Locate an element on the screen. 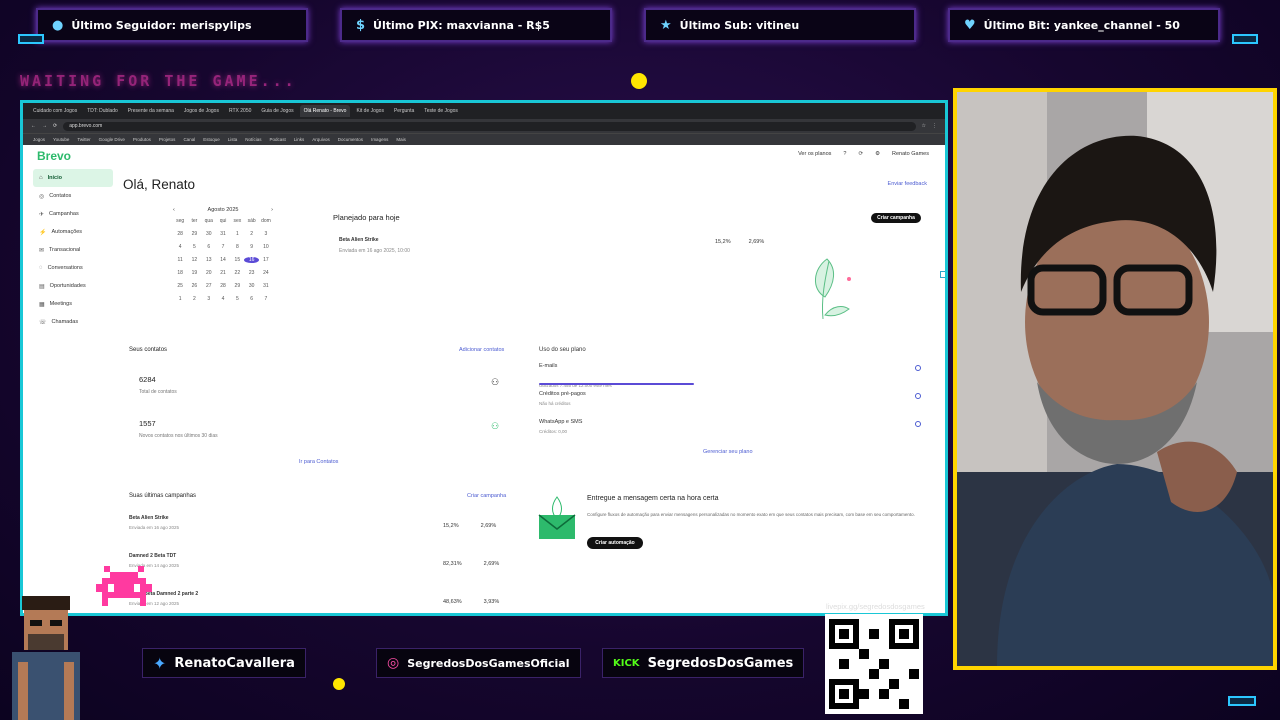 The image size is (1280, 720). sidebar-item-inicio: ⌂ Início is located at coordinates (73, 178).